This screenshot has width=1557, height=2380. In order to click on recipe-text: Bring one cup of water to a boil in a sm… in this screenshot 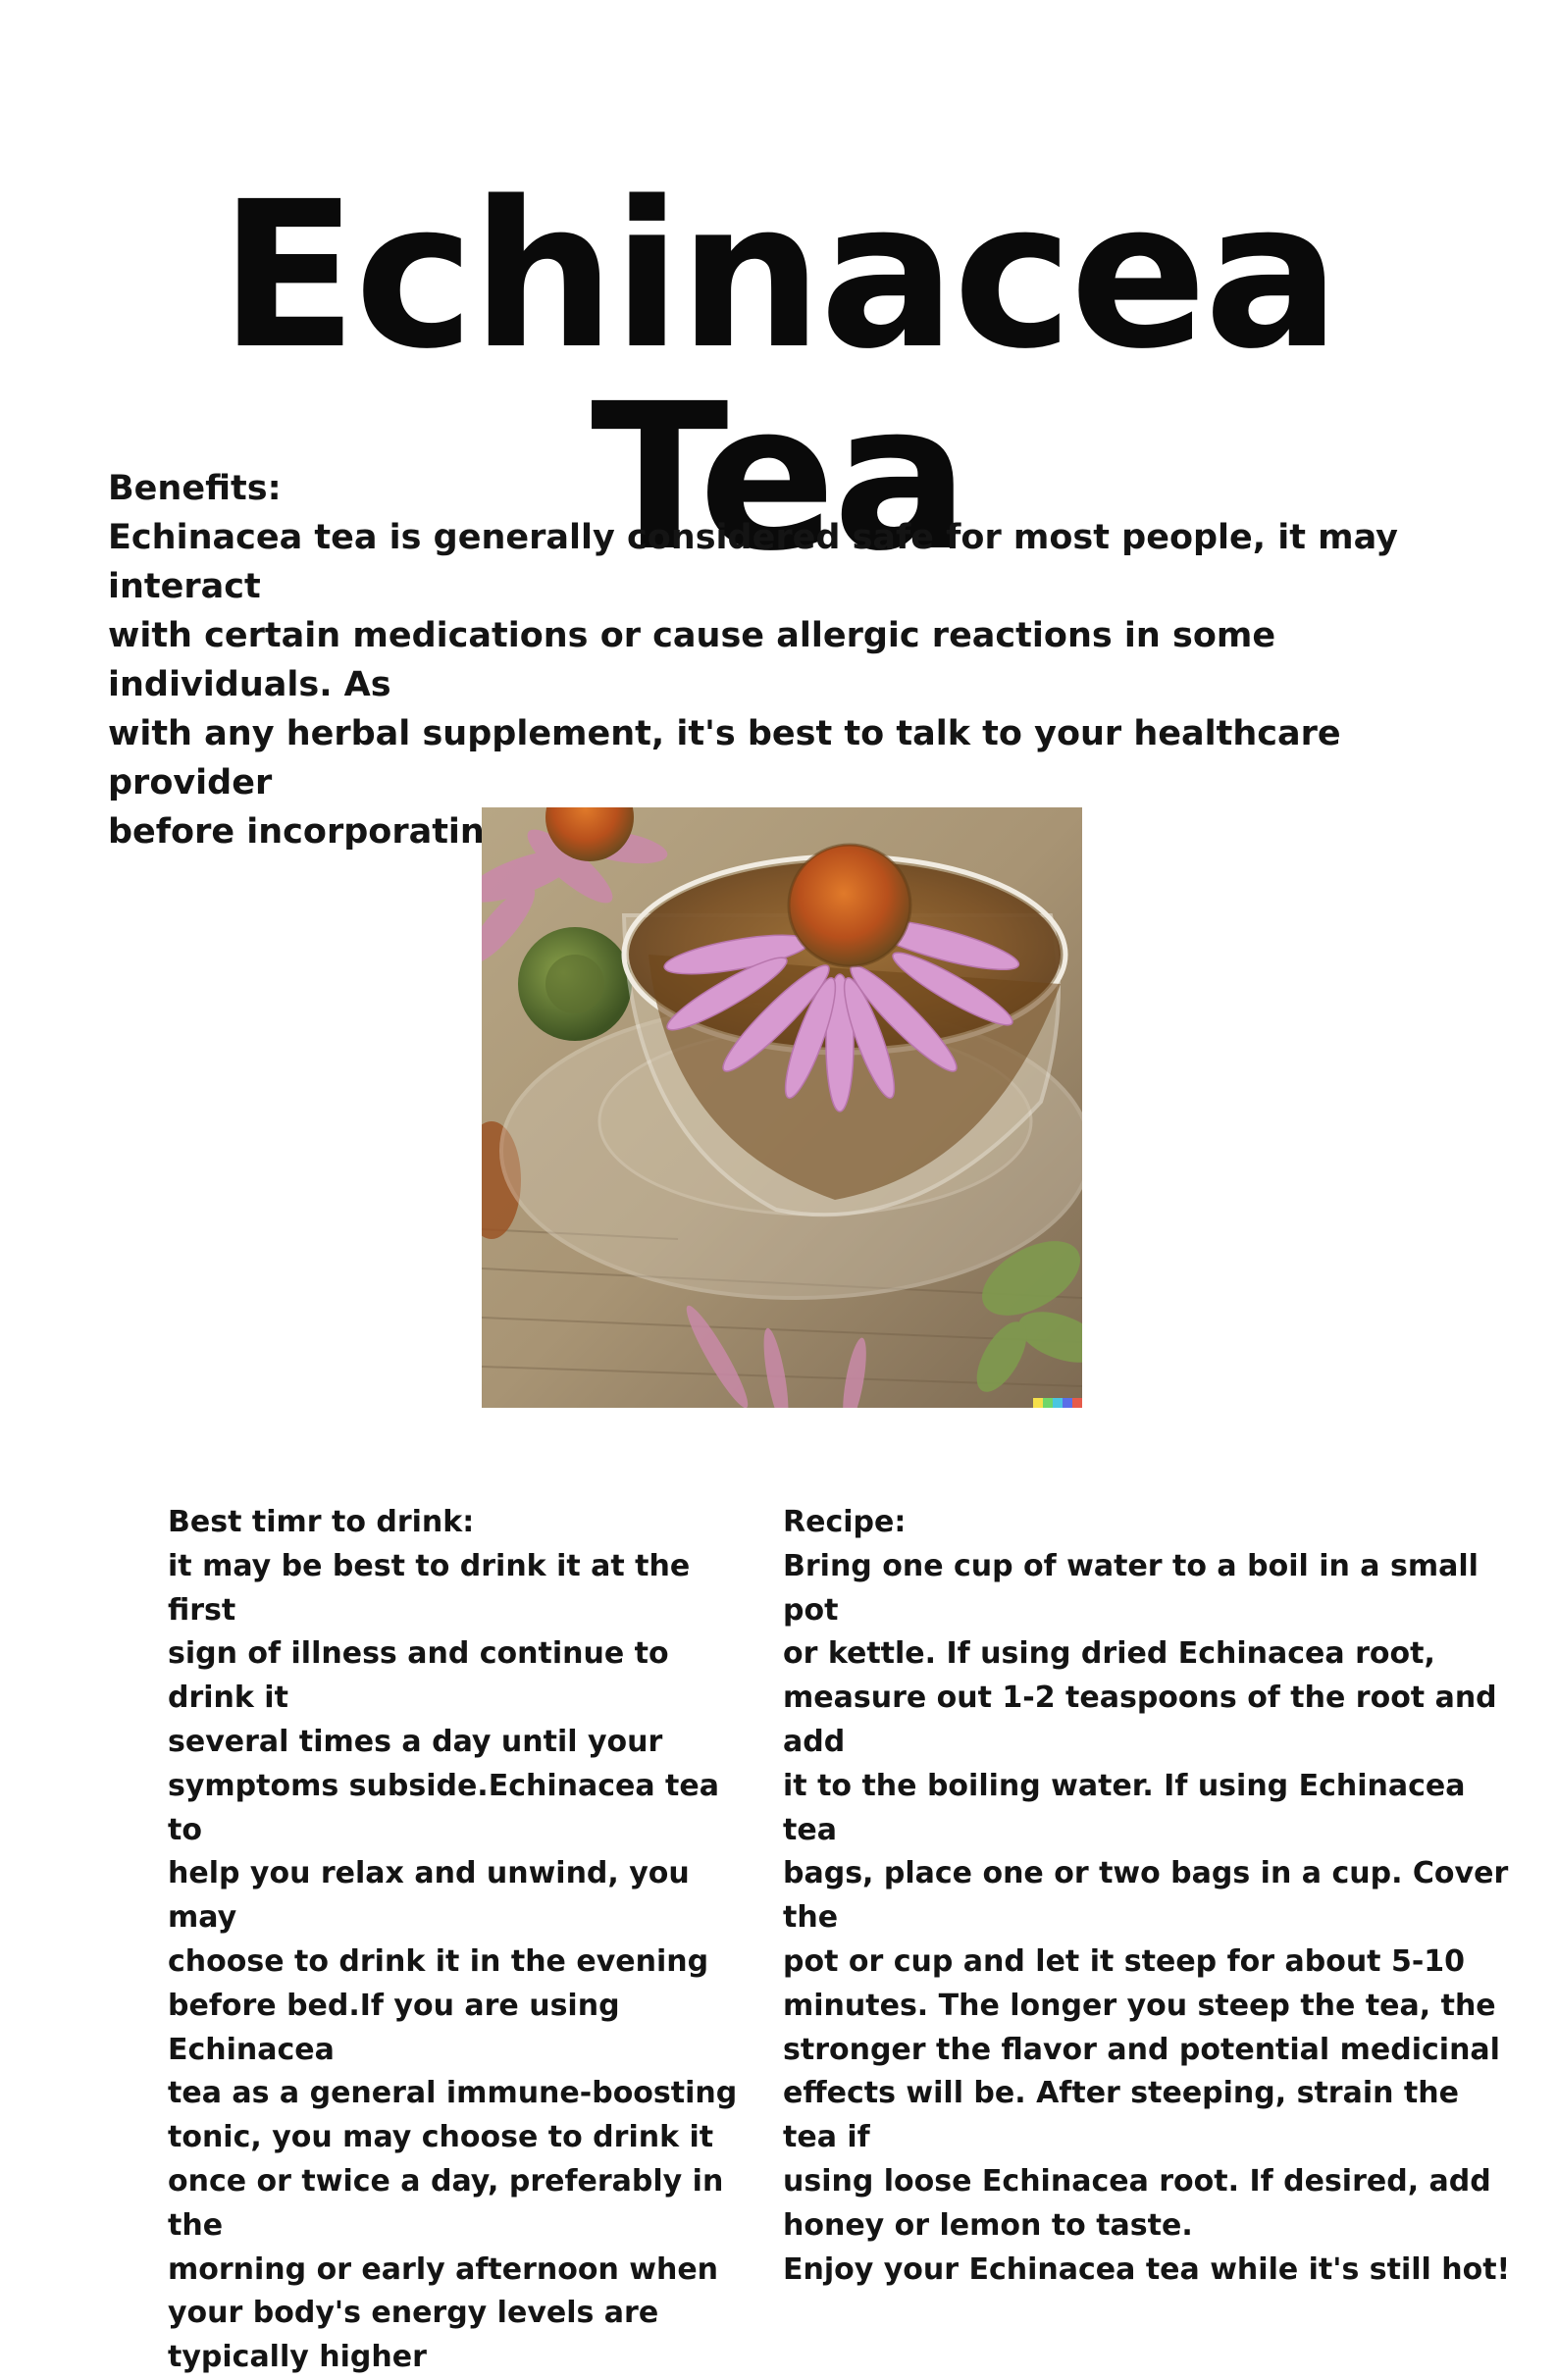, I will do `click(1147, 1917)`.